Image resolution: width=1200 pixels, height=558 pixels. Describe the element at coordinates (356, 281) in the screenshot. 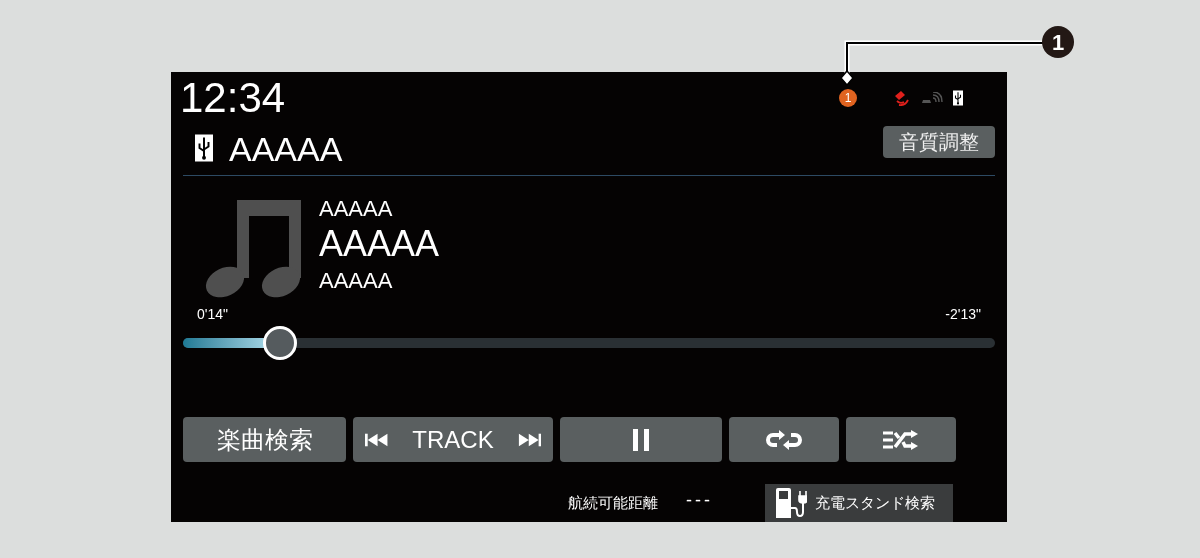

I see `album-text: AAAAA` at that location.